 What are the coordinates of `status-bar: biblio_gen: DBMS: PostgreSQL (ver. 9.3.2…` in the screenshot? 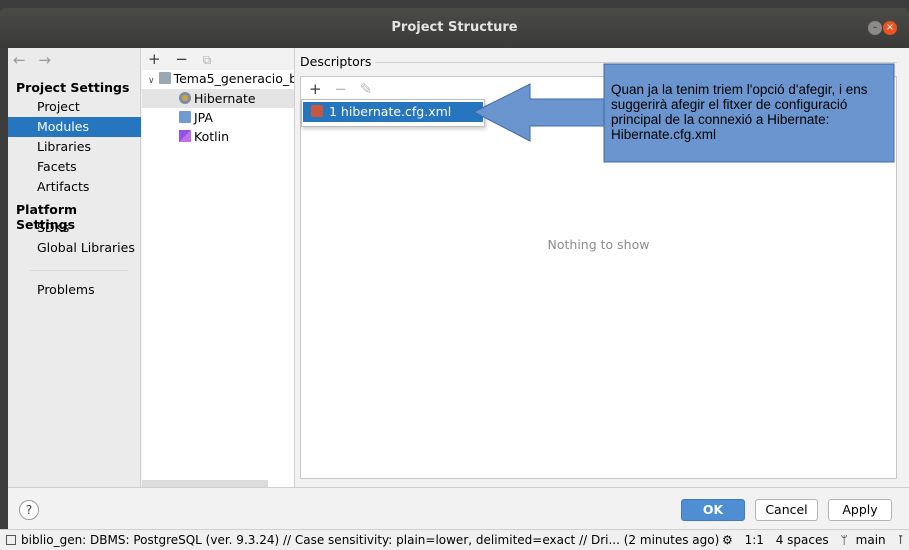 It's located at (454, 539).